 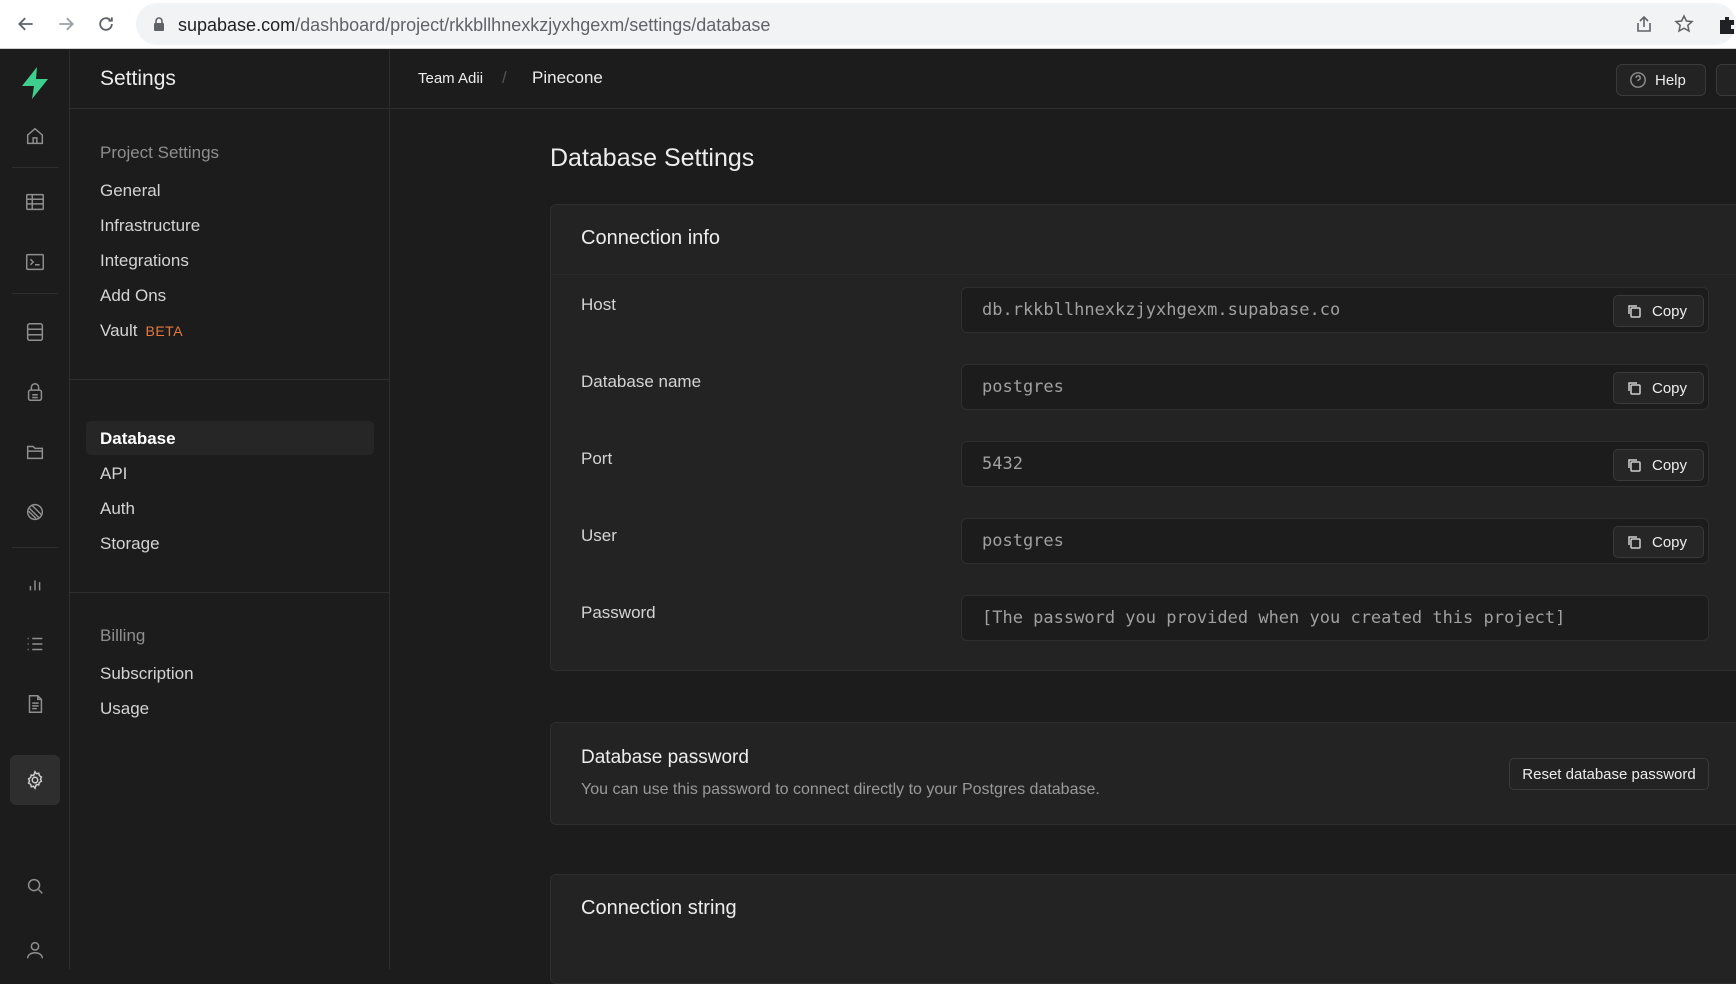 I want to click on search-icon, so click(x=35, y=886).